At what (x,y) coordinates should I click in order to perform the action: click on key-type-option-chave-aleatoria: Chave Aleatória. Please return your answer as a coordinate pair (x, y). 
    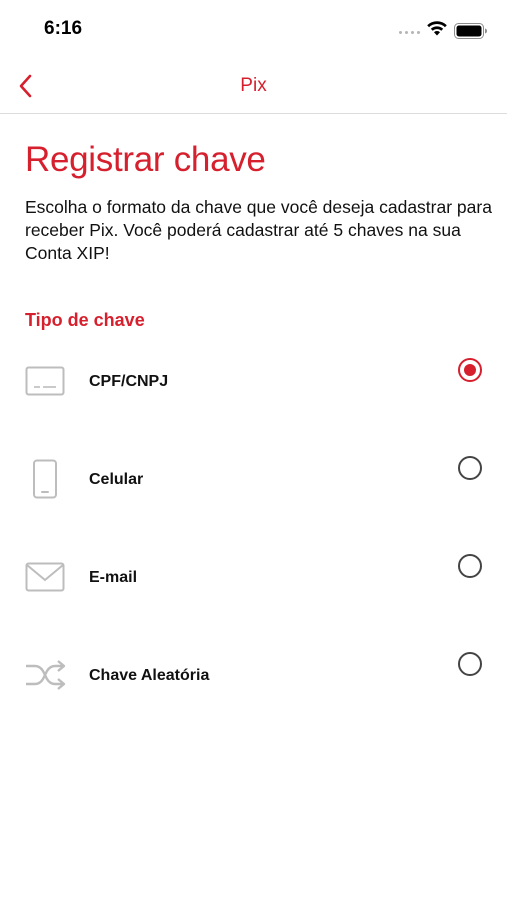
    Looking at the image, I should click on (253, 674).